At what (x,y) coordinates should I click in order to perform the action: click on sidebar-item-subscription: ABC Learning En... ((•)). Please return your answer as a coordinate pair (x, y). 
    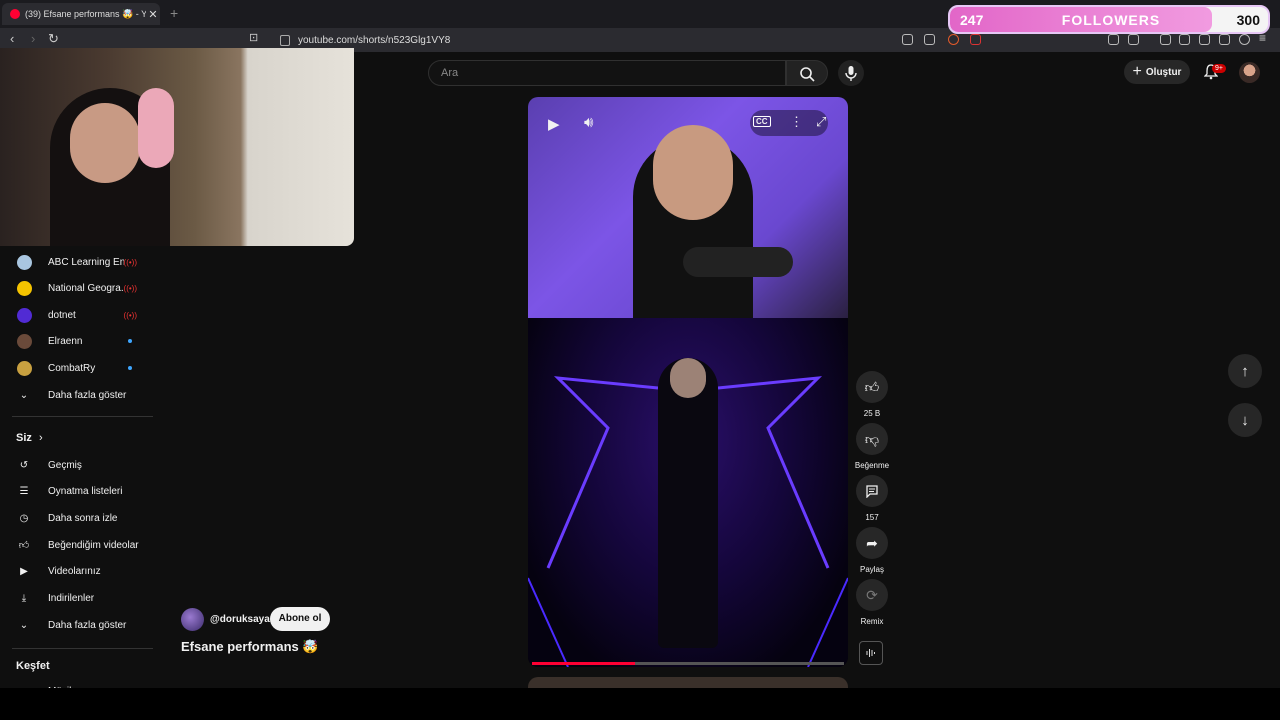
    Looking at the image, I should click on (76, 262).